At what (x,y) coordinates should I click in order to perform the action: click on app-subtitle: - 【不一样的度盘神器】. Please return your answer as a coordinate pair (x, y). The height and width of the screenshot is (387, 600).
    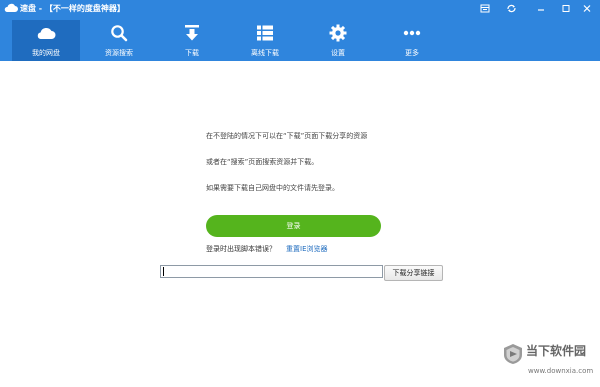
    Looking at the image, I should click on (80, 8).